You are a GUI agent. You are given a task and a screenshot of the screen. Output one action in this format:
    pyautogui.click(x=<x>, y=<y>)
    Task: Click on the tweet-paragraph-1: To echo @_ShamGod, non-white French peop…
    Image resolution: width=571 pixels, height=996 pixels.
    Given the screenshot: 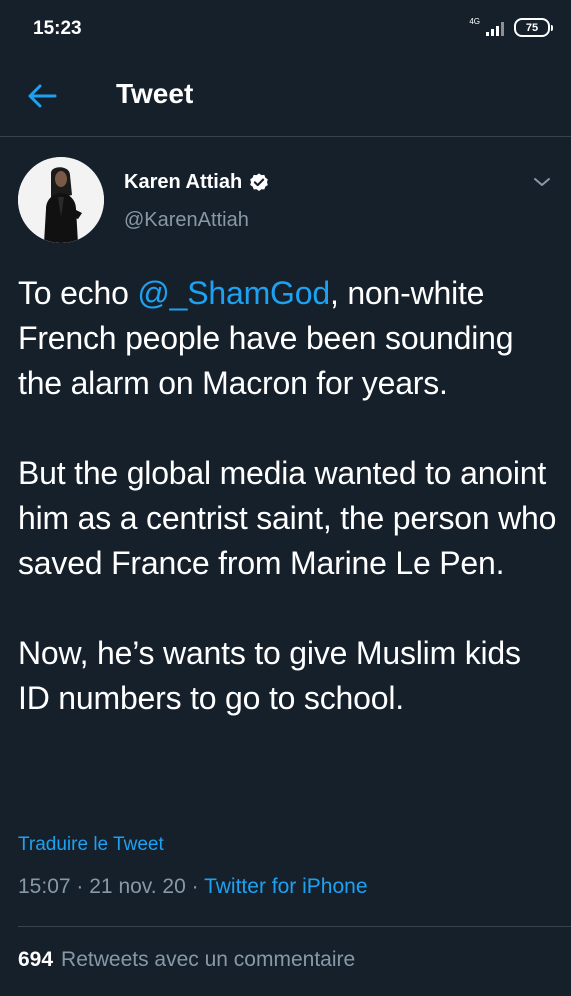 What is the action you would take?
    pyautogui.click(x=288, y=338)
    